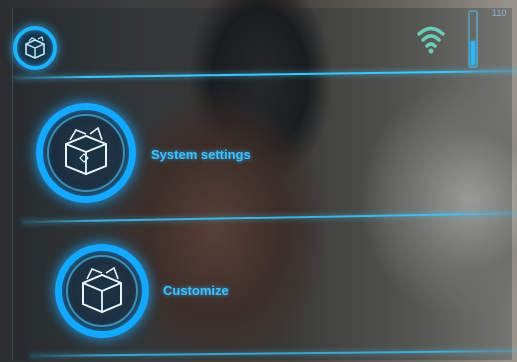 Image resolution: width=517 pixels, height=362 pixels. What do you see at coordinates (196, 290) in the screenshot?
I see `customize-label: Customize` at bounding box center [196, 290].